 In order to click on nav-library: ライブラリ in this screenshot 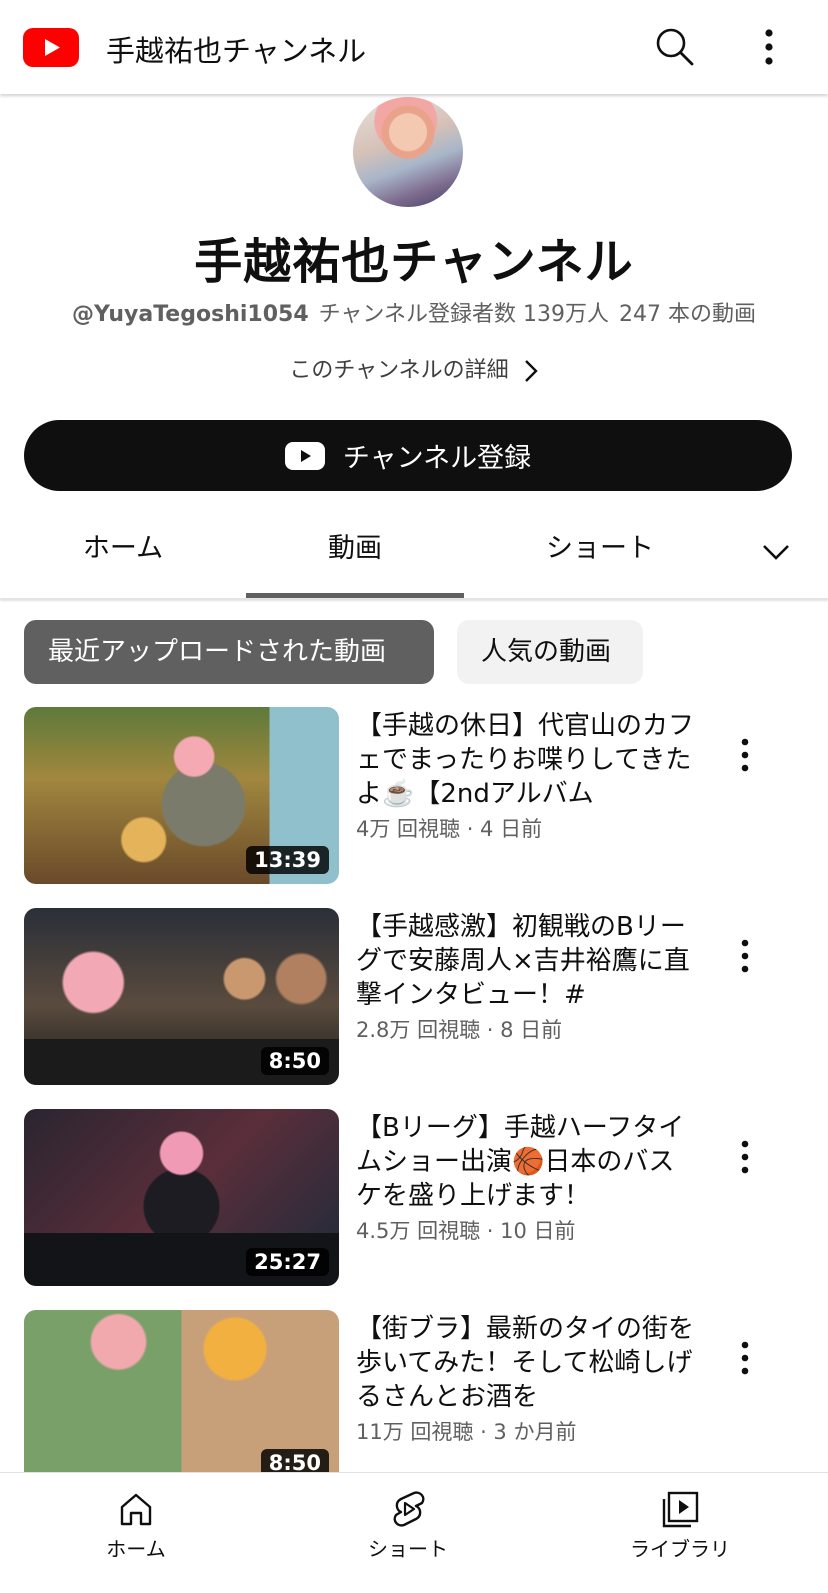, I will do `click(680, 1517)`.